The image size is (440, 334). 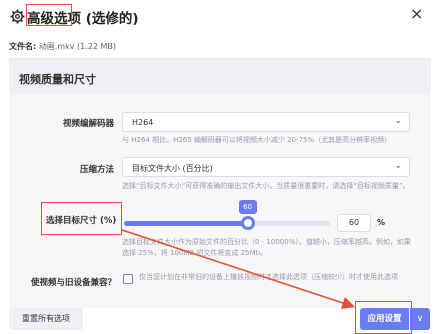 What do you see at coordinates (268, 277) in the screenshot?
I see `compat-hint: 仅当您计划在非常旧的设备上播放视频时才选择此选项（压缩较少）时才使用此选项` at bounding box center [268, 277].